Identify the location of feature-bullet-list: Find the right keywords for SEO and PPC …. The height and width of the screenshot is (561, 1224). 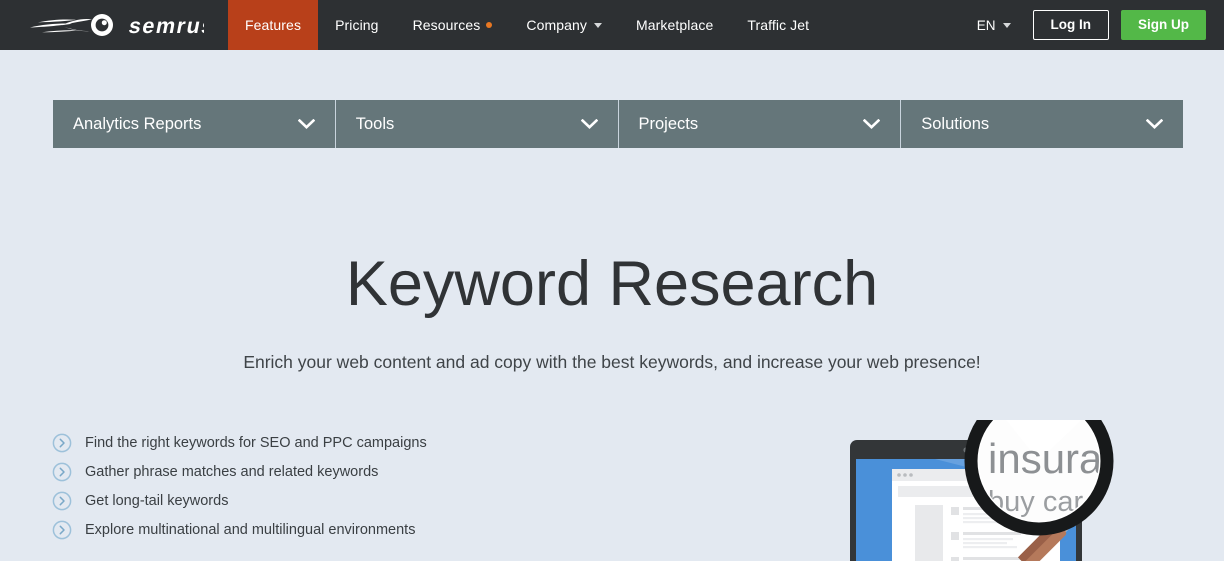
(312, 486).